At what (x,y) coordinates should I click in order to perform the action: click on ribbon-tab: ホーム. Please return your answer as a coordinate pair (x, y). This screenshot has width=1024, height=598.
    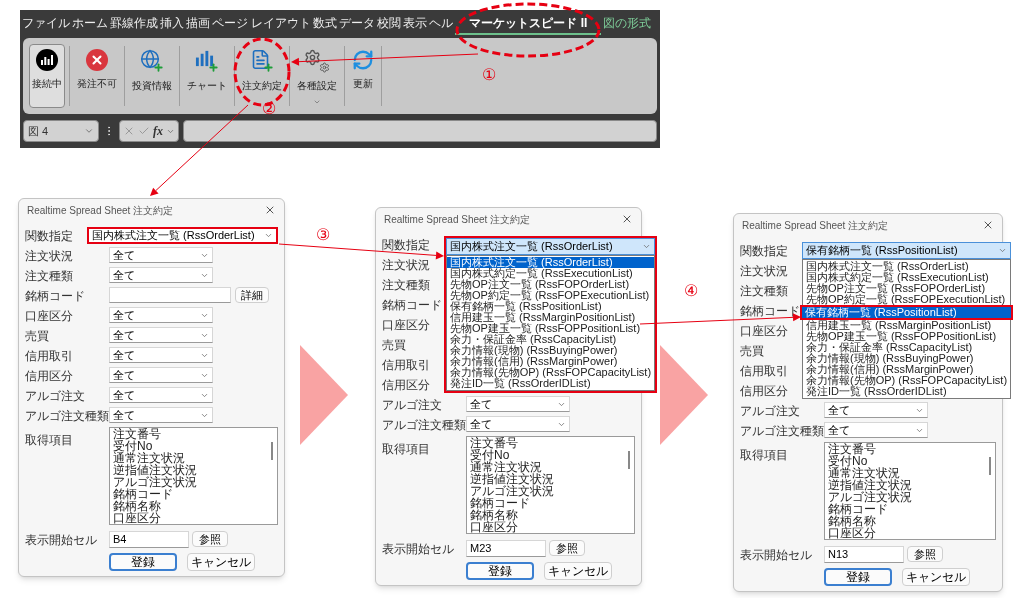
    Looking at the image, I should click on (90, 24).